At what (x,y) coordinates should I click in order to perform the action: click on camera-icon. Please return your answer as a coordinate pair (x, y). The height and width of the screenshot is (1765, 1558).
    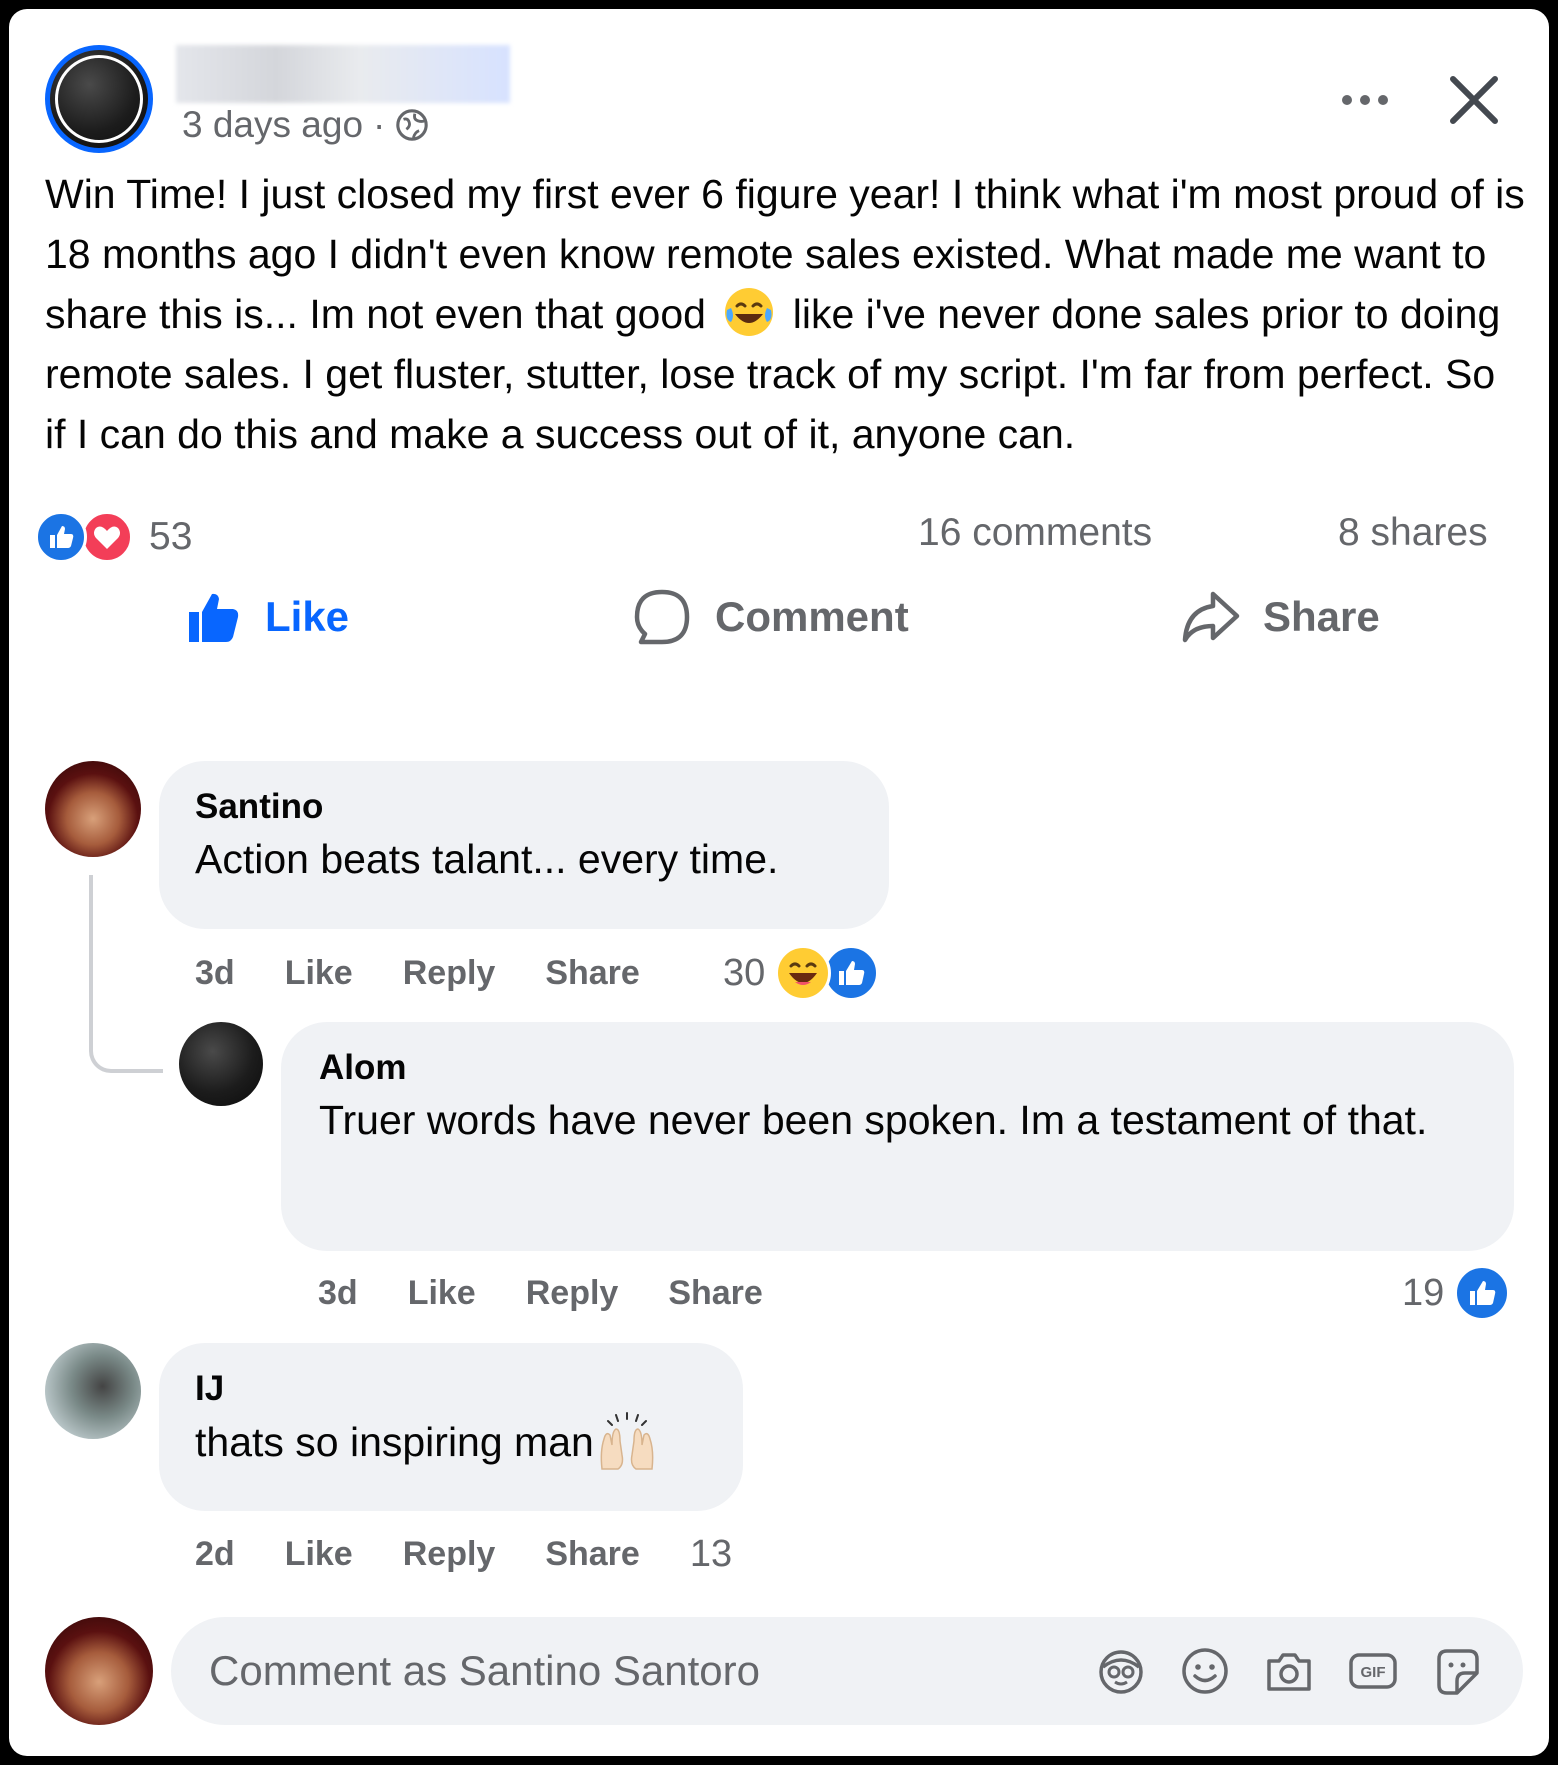
    Looking at the image, I should click on (1289, 1671).